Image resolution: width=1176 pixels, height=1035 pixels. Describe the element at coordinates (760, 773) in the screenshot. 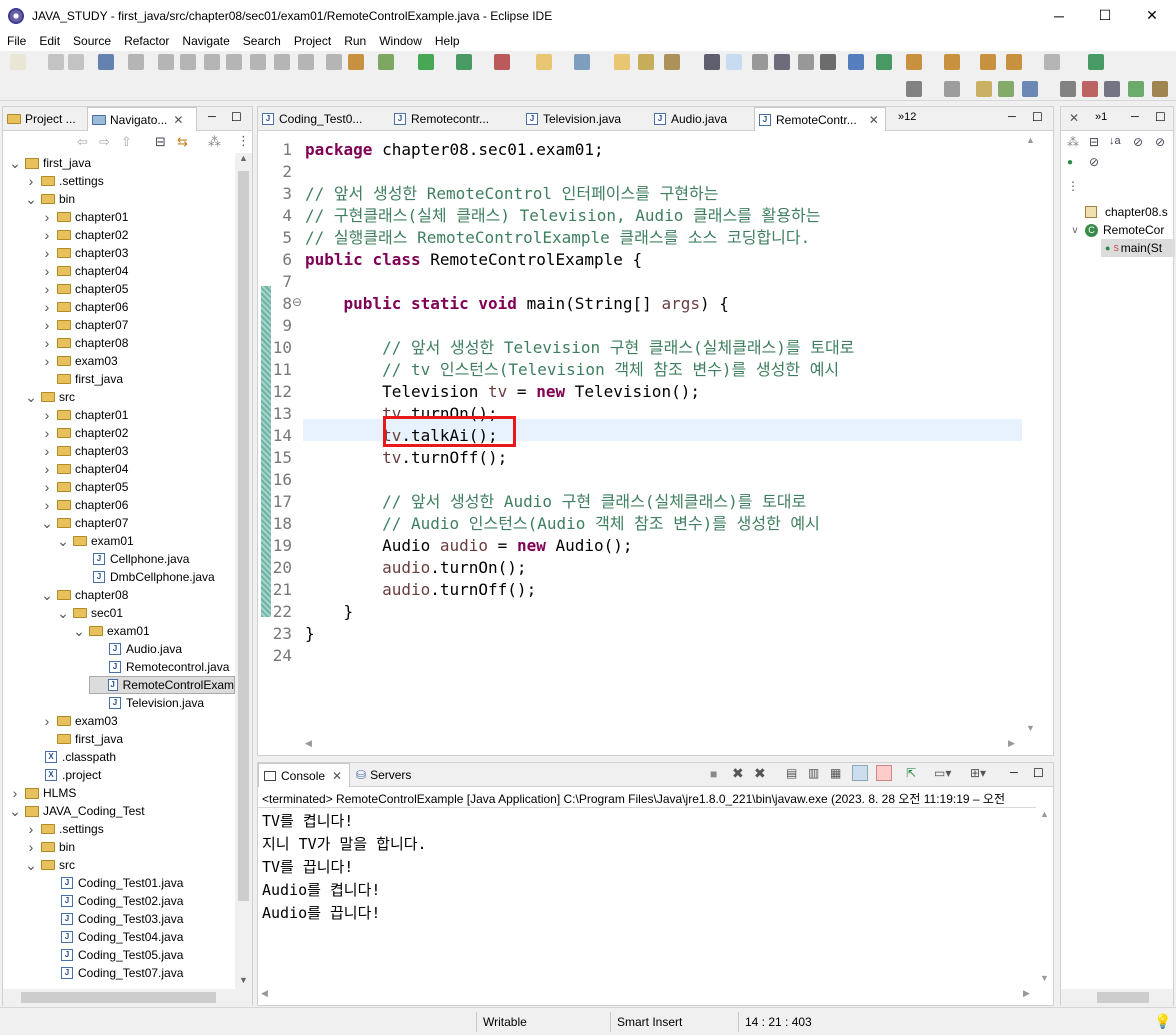

I see `remove-all-icon: ✖` at that location.